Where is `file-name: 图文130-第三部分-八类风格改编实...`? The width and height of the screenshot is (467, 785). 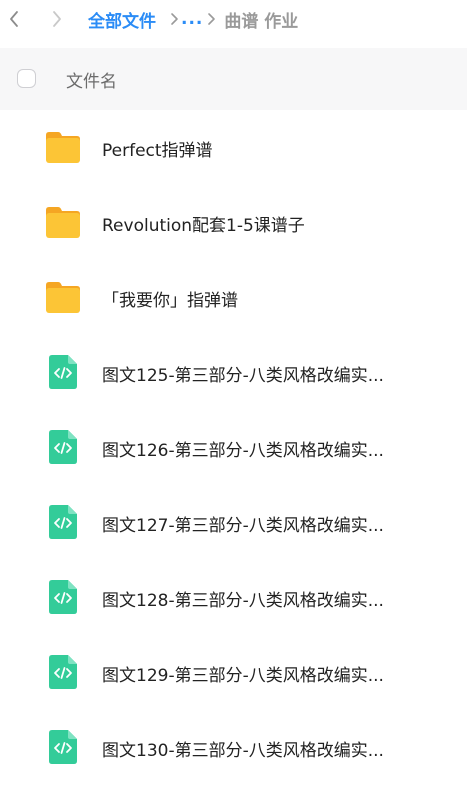 file-name: 图文130-第三部分-八类风格改编实... is located at coordinates (243, 751).